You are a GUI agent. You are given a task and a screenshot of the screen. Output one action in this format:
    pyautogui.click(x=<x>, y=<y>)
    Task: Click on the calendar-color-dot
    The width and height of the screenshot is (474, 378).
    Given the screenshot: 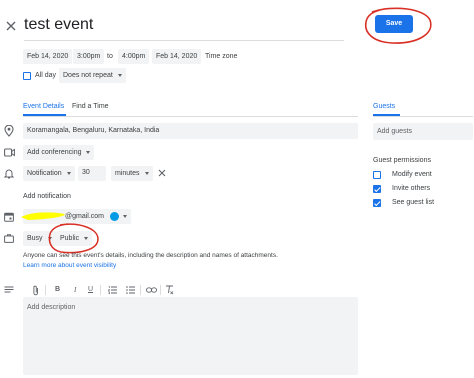 What is the action you would take?
    pyautogui.click(x=114, y=216)
    